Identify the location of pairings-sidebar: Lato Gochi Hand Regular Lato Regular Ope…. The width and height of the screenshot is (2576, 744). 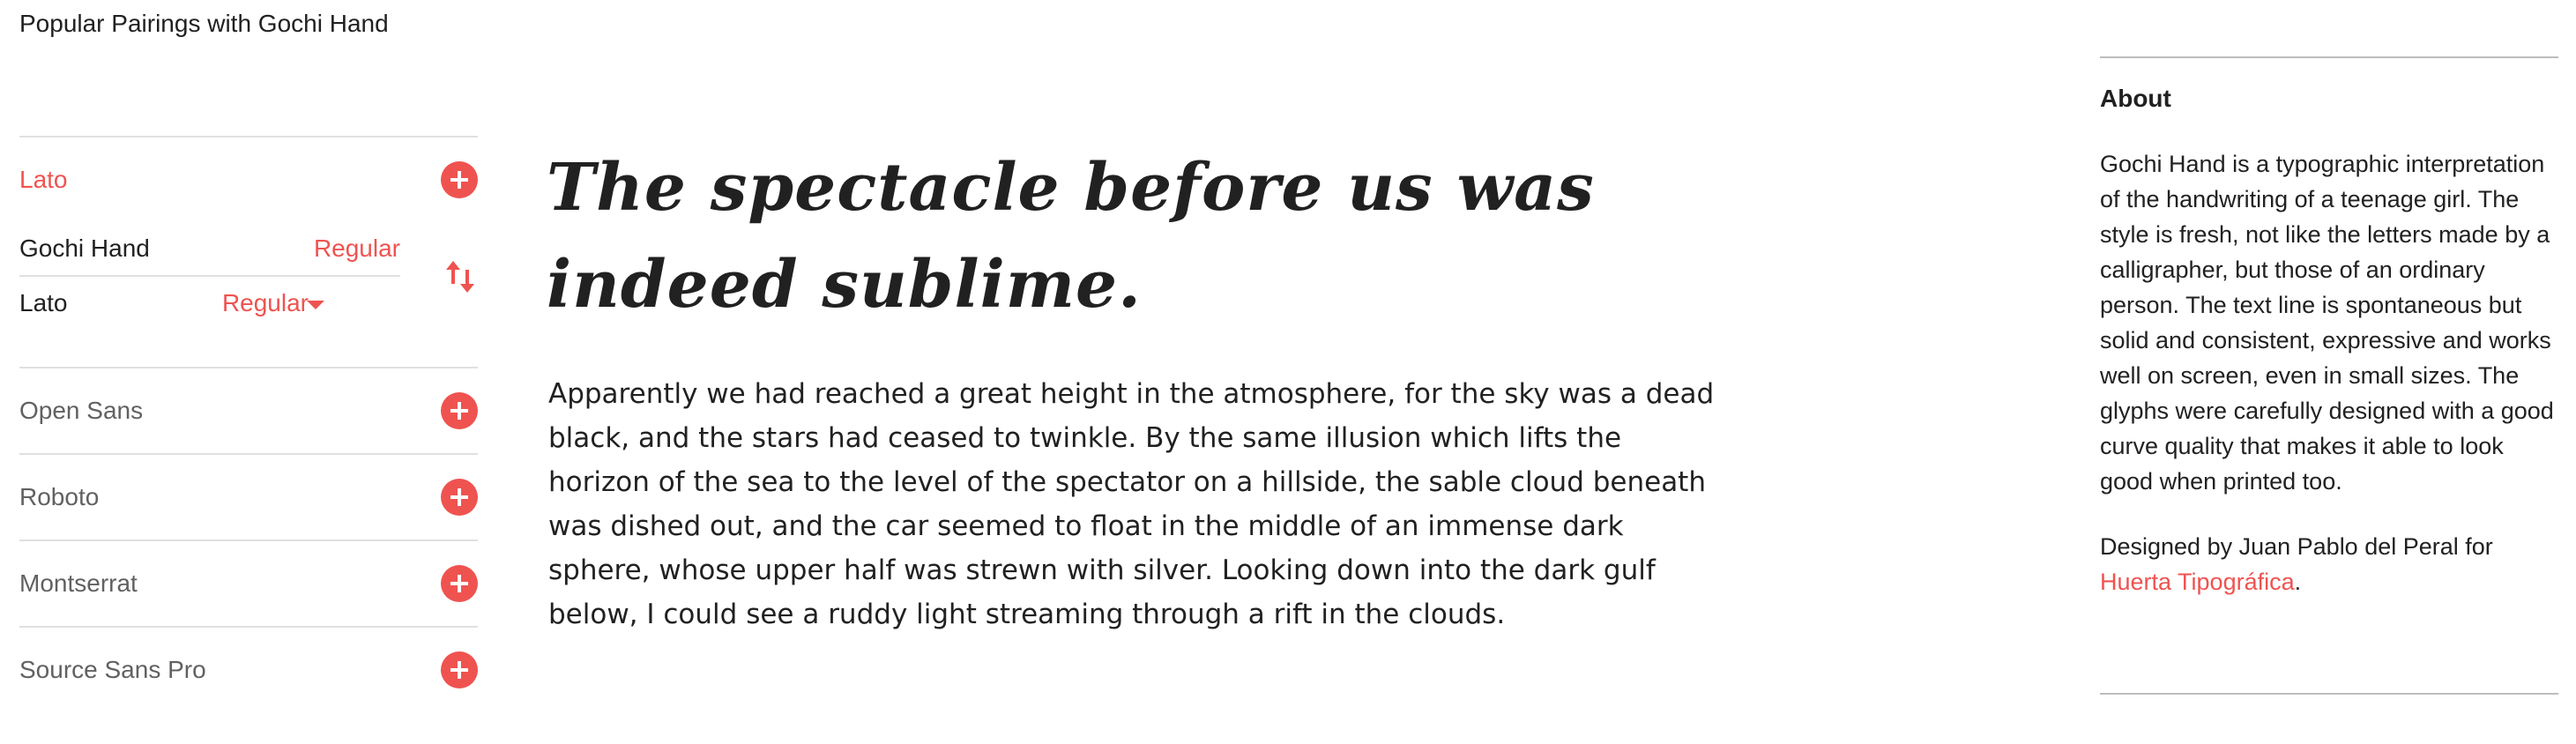
(249, 424).